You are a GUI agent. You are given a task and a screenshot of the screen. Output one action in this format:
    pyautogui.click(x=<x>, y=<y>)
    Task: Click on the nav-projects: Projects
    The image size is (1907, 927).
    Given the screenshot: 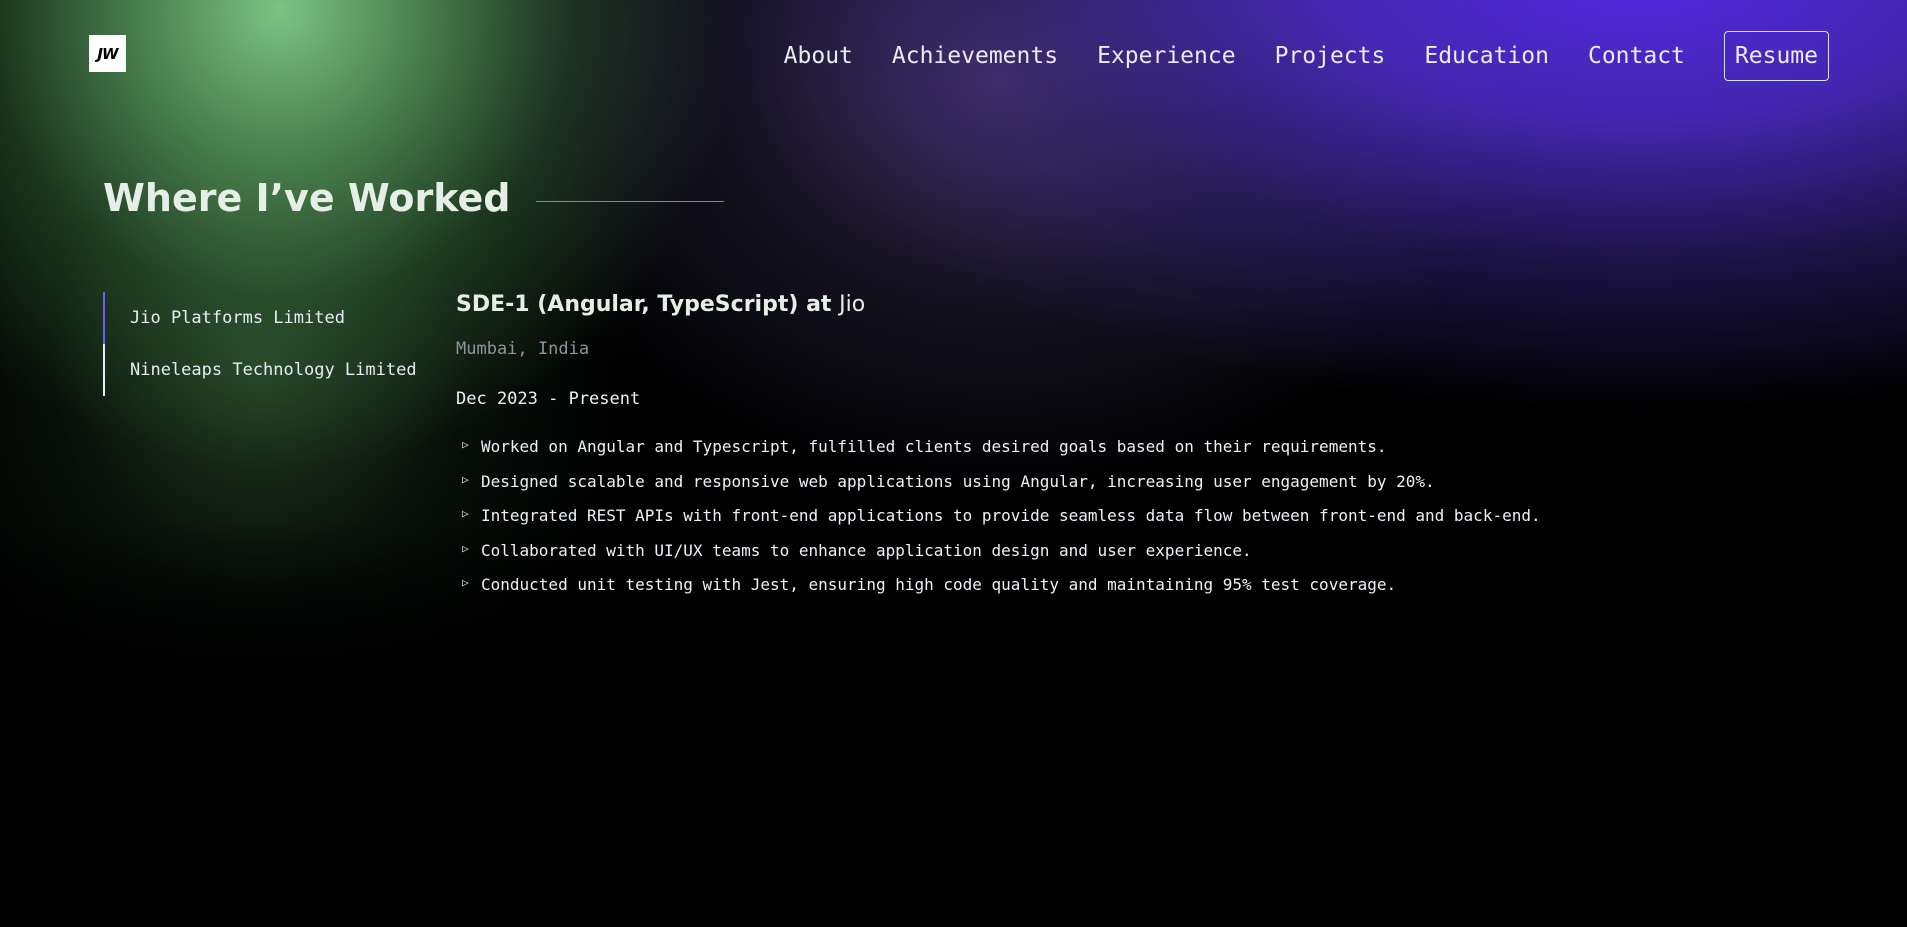 What is the action you would take?
    pyautogui.click(x=1330, y=56)
    